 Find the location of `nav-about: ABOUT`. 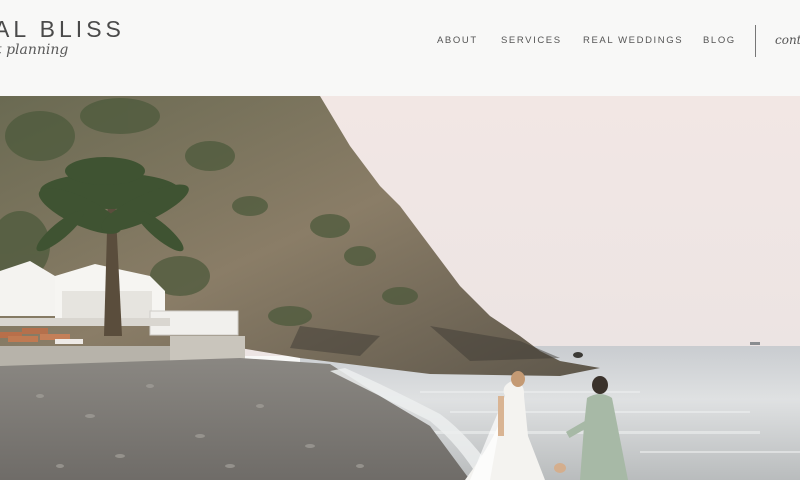

nav-about: ABOUT is located at coordinates (457, 40).